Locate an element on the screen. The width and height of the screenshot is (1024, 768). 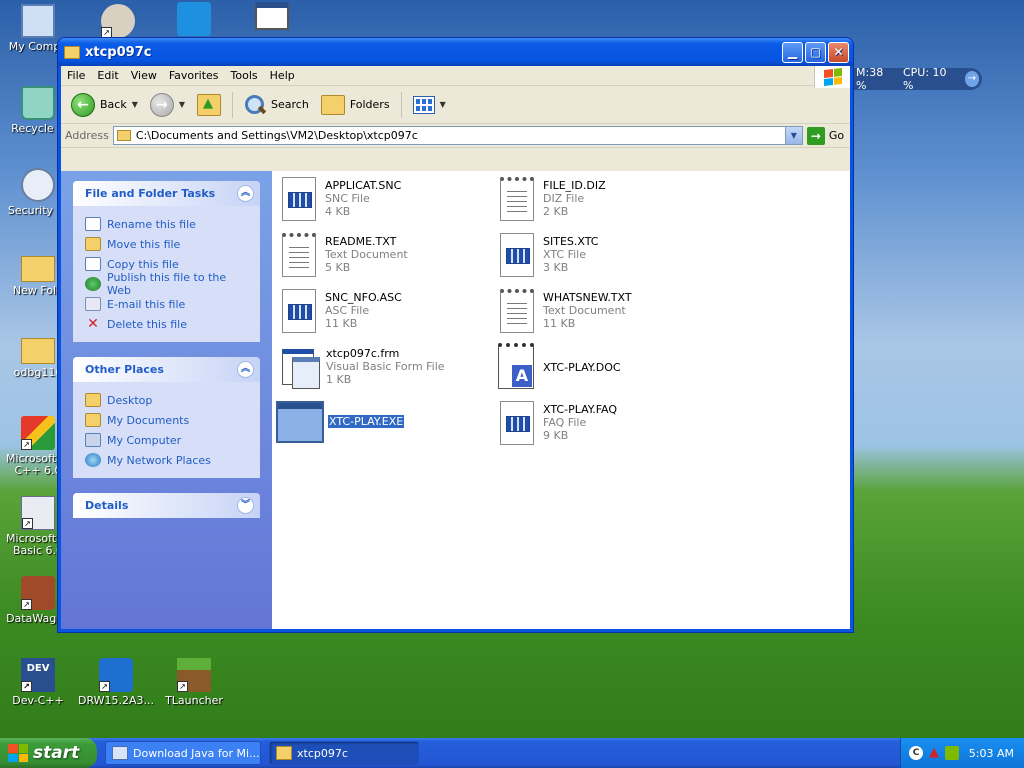
file-item: xtcp097c.frm Visual Basic Form File 1 KB is located at coordinates (362, 369).